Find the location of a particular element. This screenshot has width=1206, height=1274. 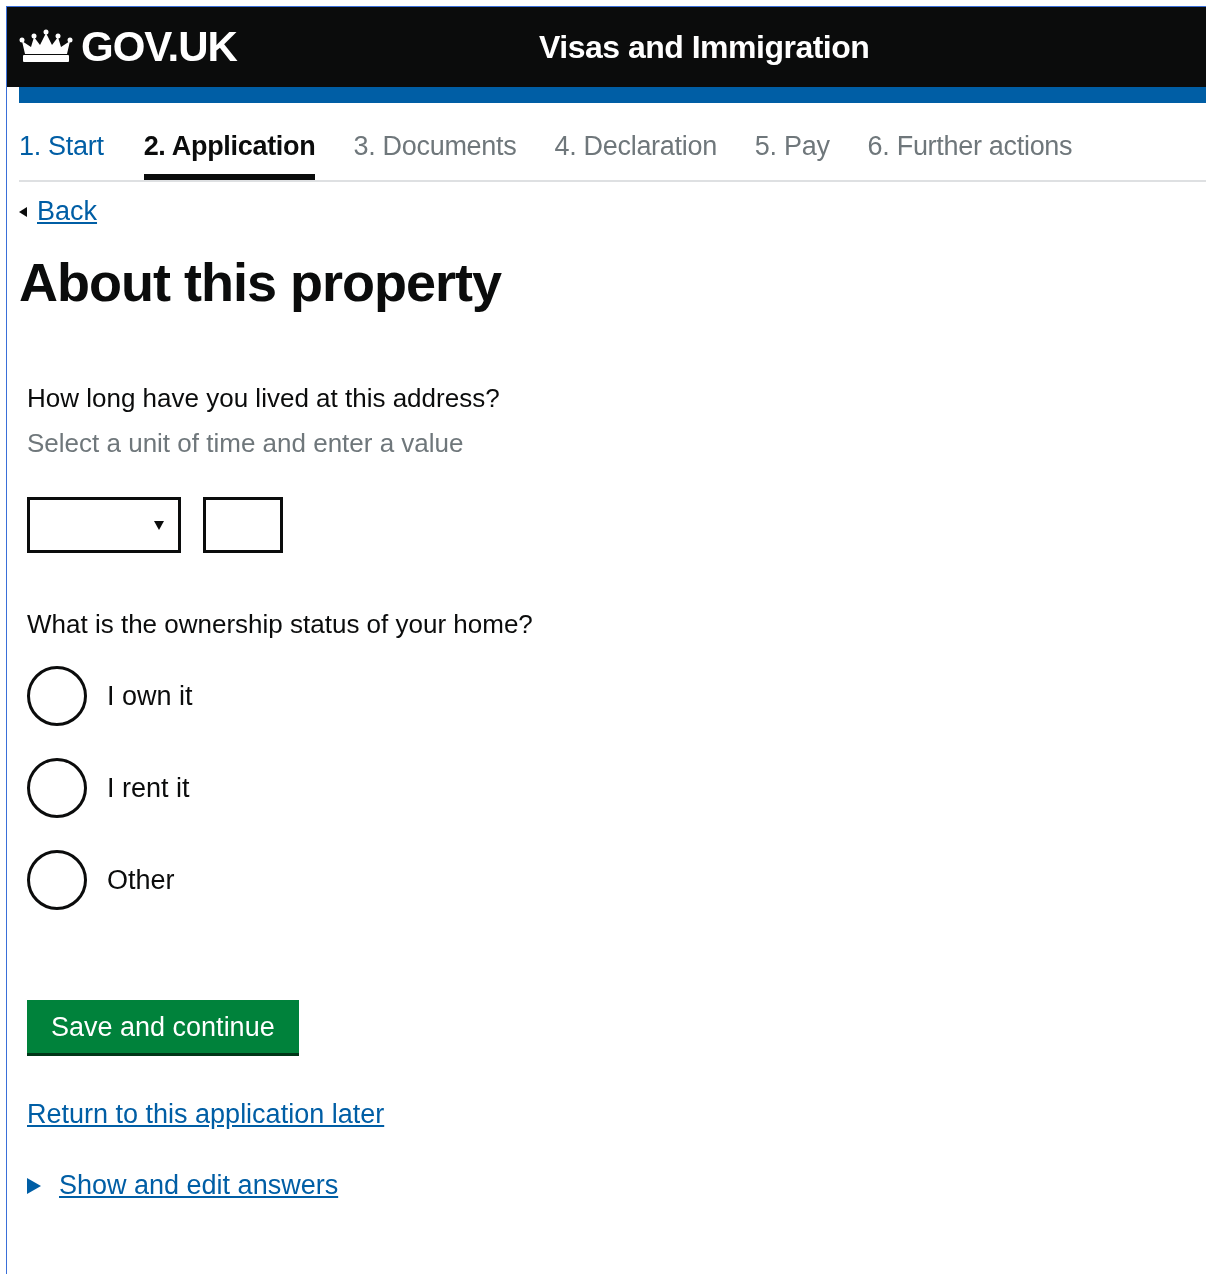

save-button: Save and continue is located at coordinates (163, 1026).